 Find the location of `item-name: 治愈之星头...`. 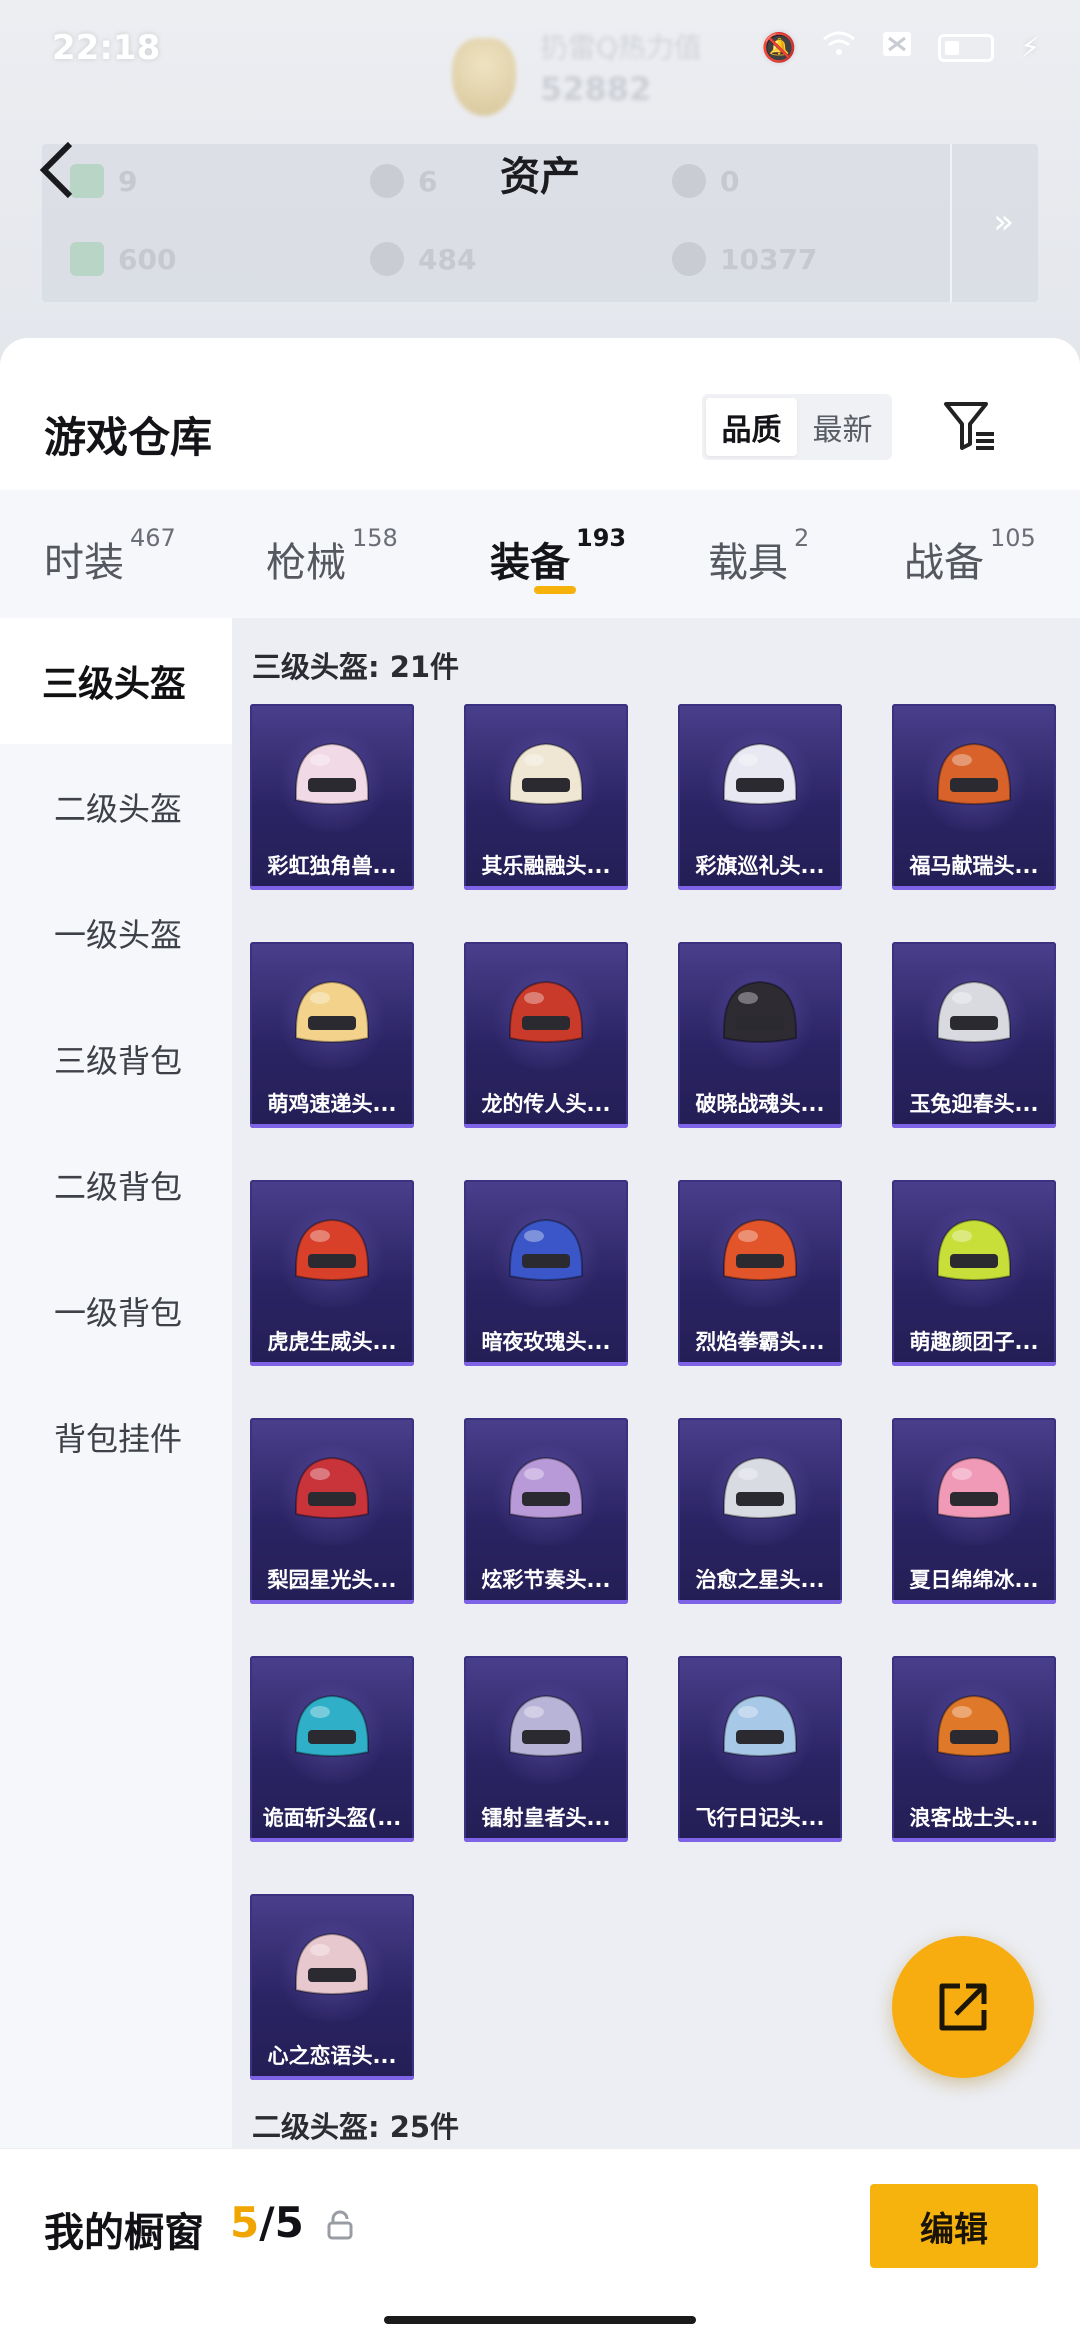

item-name: 治愈之星头... is located at coordinates (760, 1580).